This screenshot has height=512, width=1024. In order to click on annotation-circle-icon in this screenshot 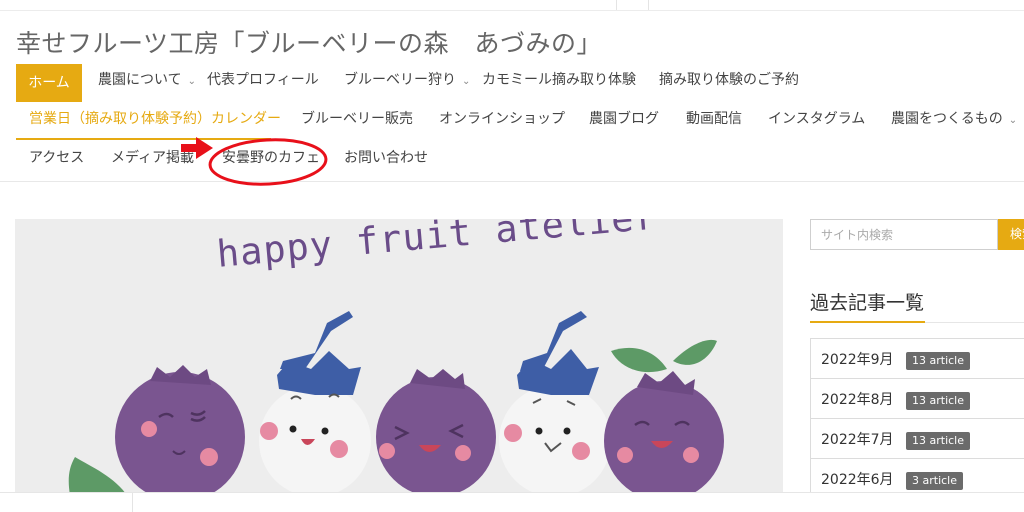, I will do `click(268, 162)`.